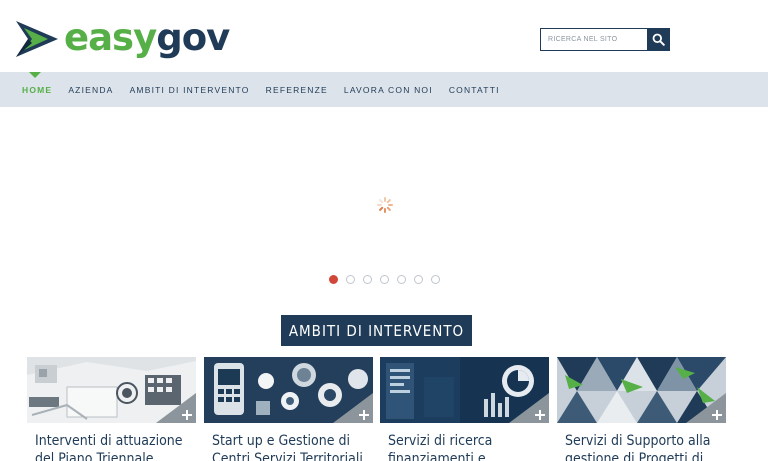 This screenshot has width=768, height=461. Describe the element at coordinates (193, 37) in the screenshot. I see `logo-gov: gov` at that location.